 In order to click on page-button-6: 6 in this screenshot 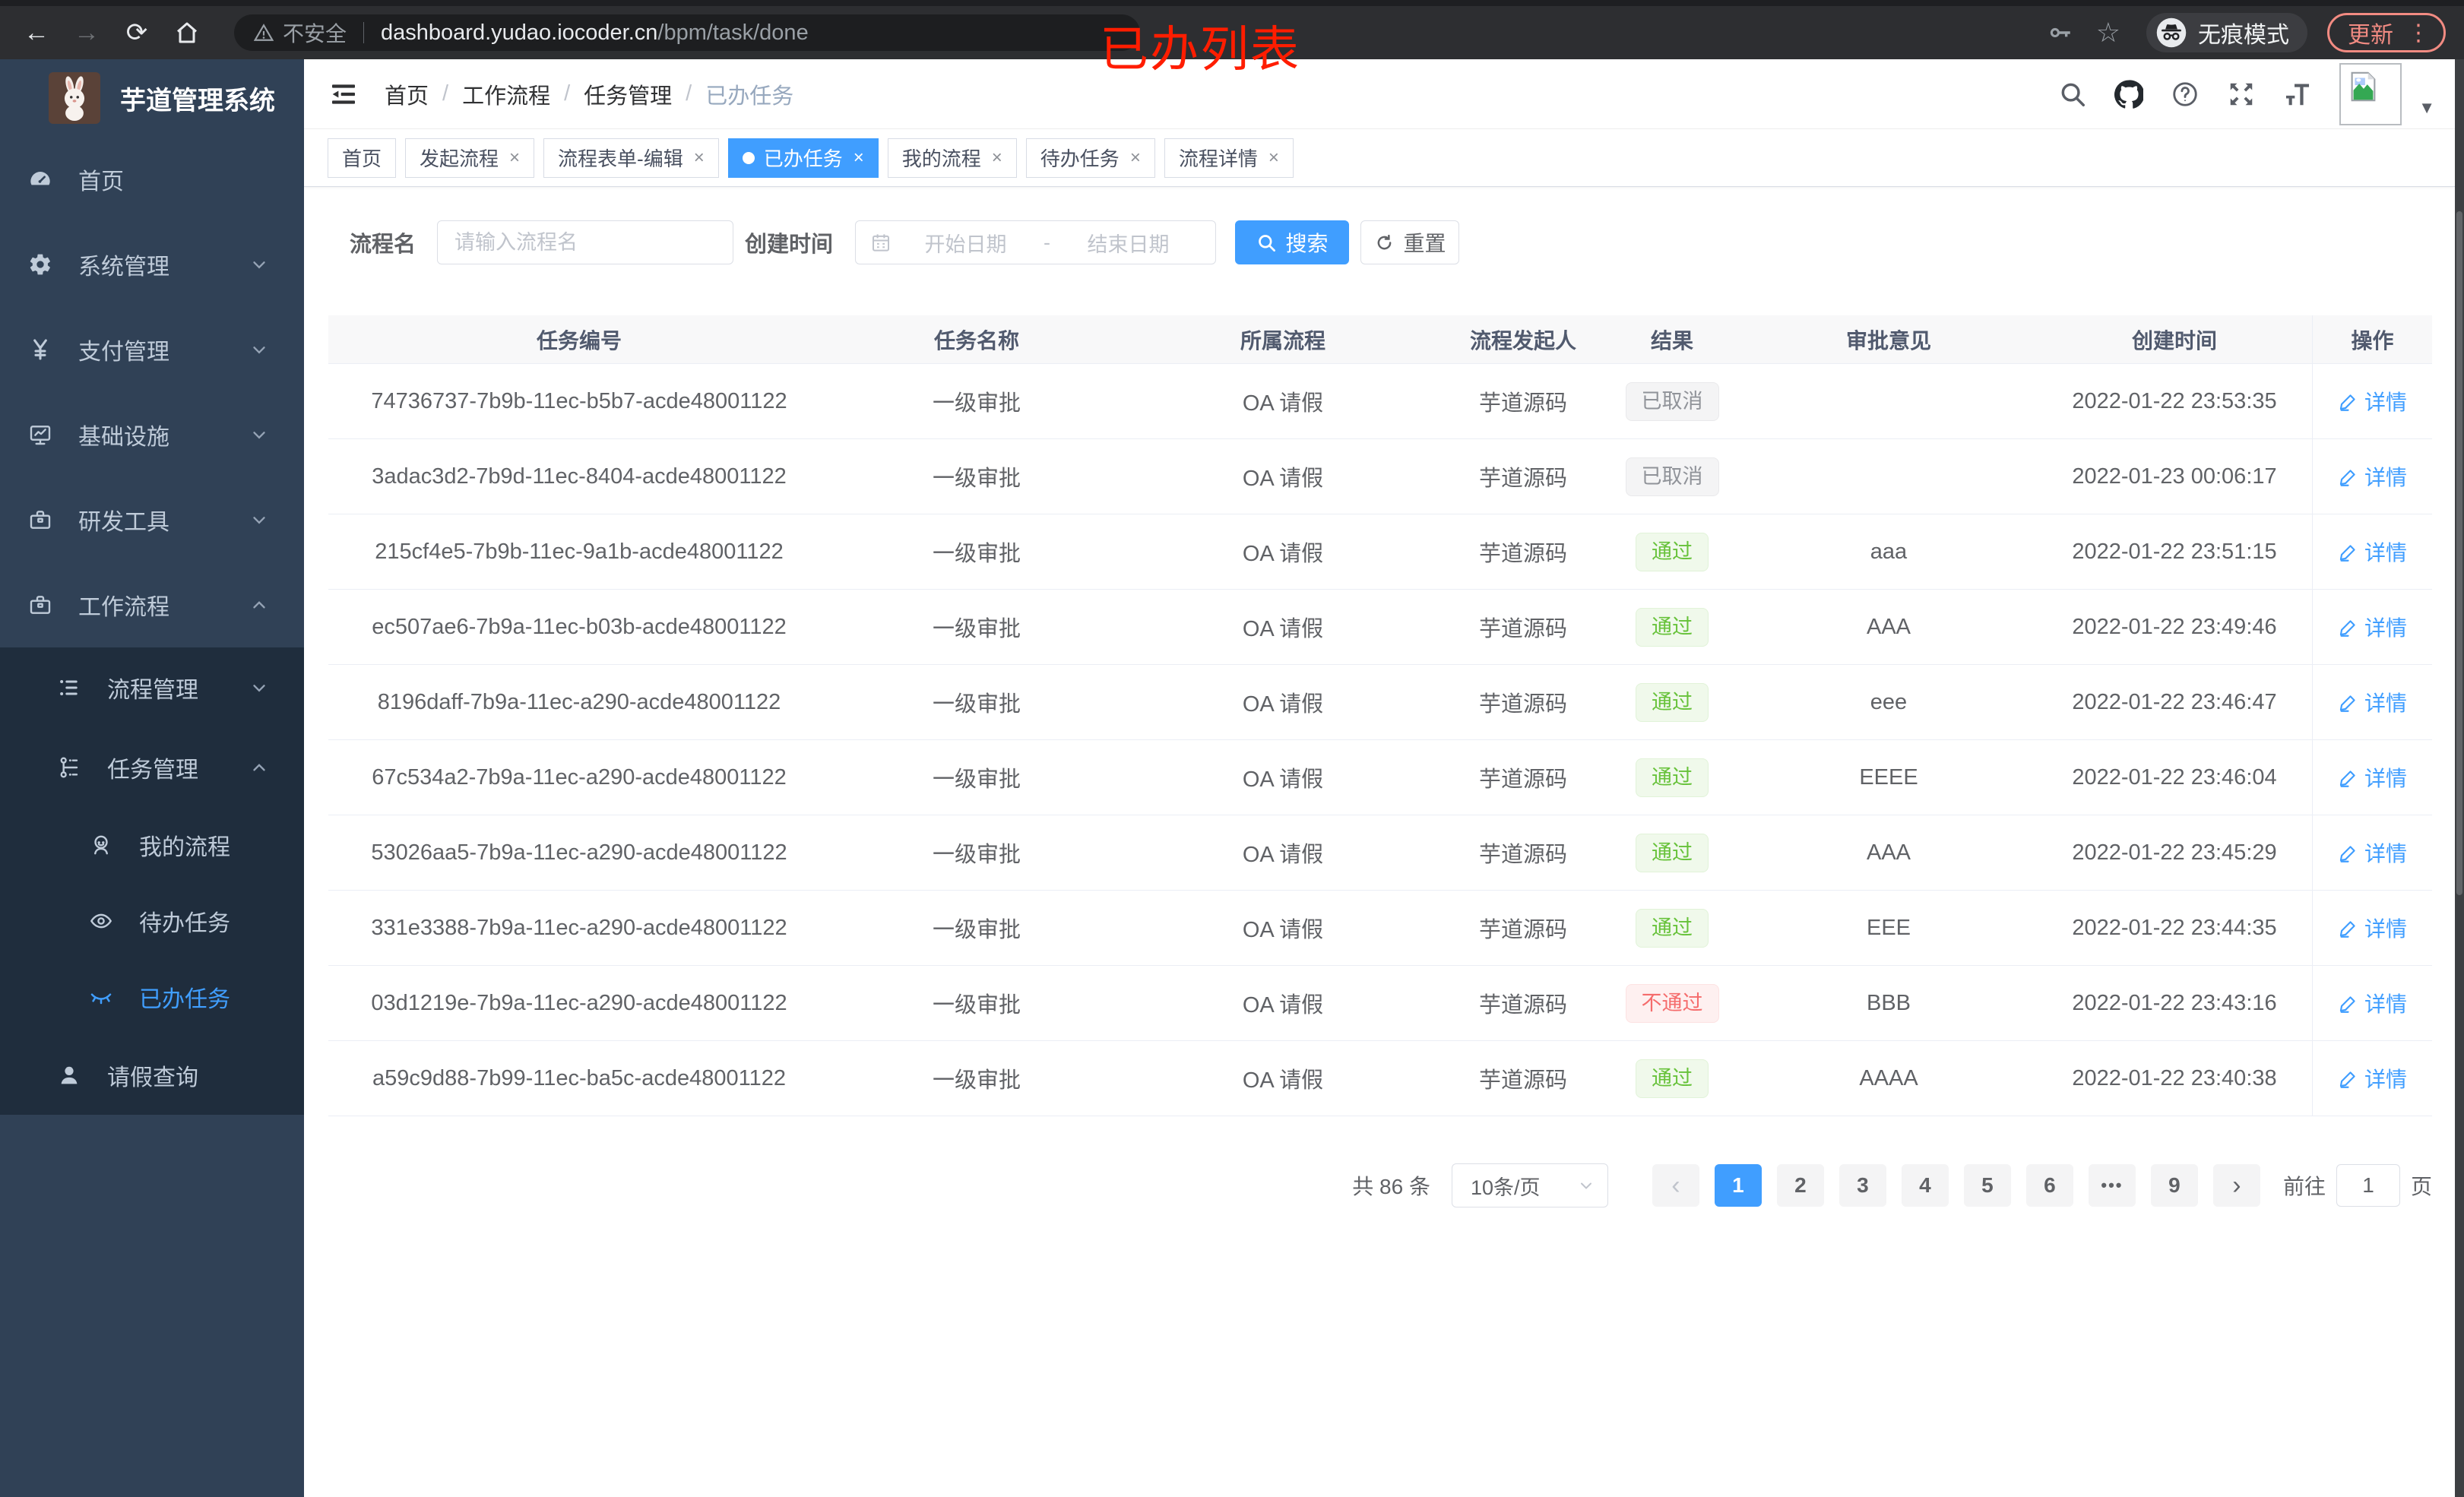, I will do `click(2049, 1185)`.